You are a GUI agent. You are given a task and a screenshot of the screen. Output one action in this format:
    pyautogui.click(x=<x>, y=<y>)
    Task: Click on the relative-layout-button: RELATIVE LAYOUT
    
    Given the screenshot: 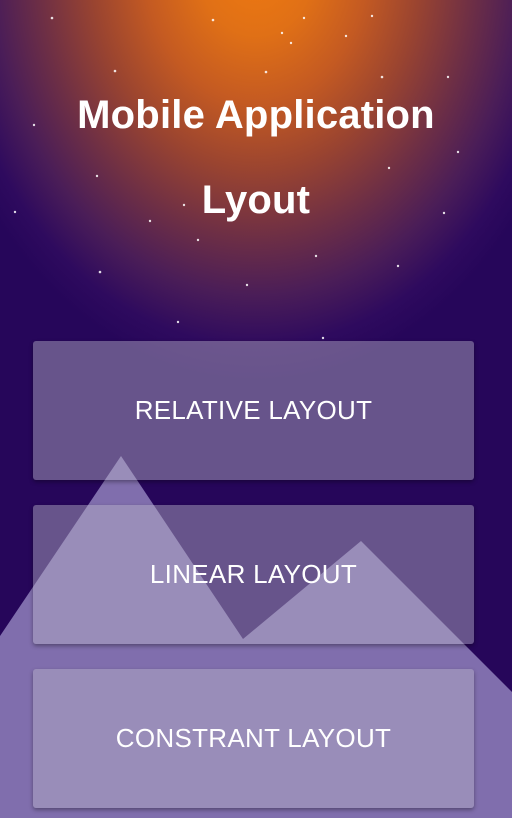 What is the action you would take?
    pyautogui.click(x=253, y=410)
    